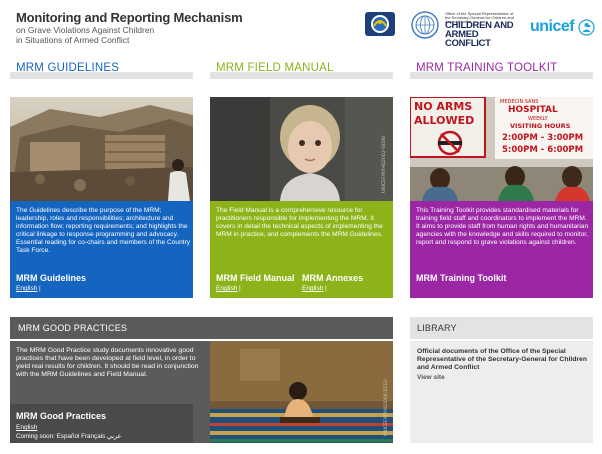 The height and width of the screenshot is (454, 602). Describe the element at coordinates (312, 288) in the screenshot. I see `annexes-english-link: English` at that location.